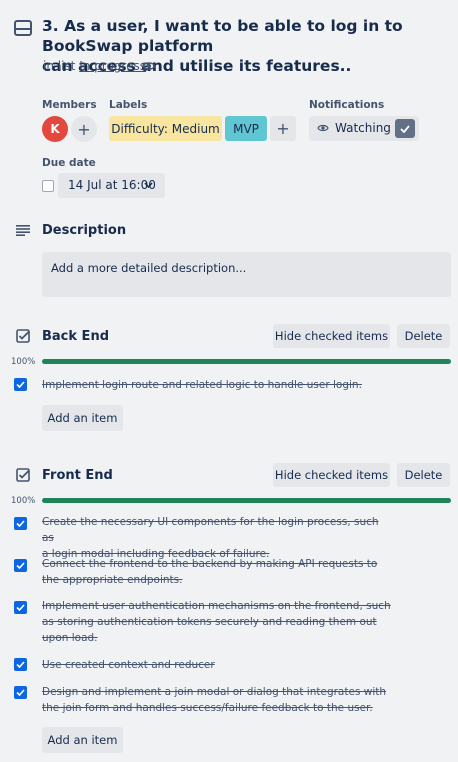 The width and height of the screenshot is (458, 762). I want to click on due-date-value: 14 Jul at 16:00, so click(112, 185).